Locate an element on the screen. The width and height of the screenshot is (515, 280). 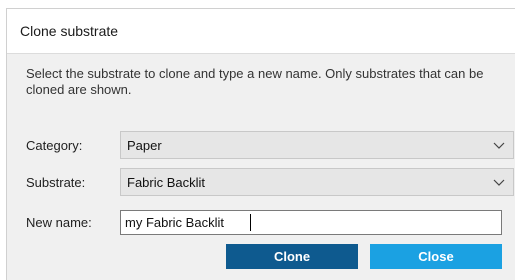
substrate-label: Substrate: is located at coordinates (56, 182).